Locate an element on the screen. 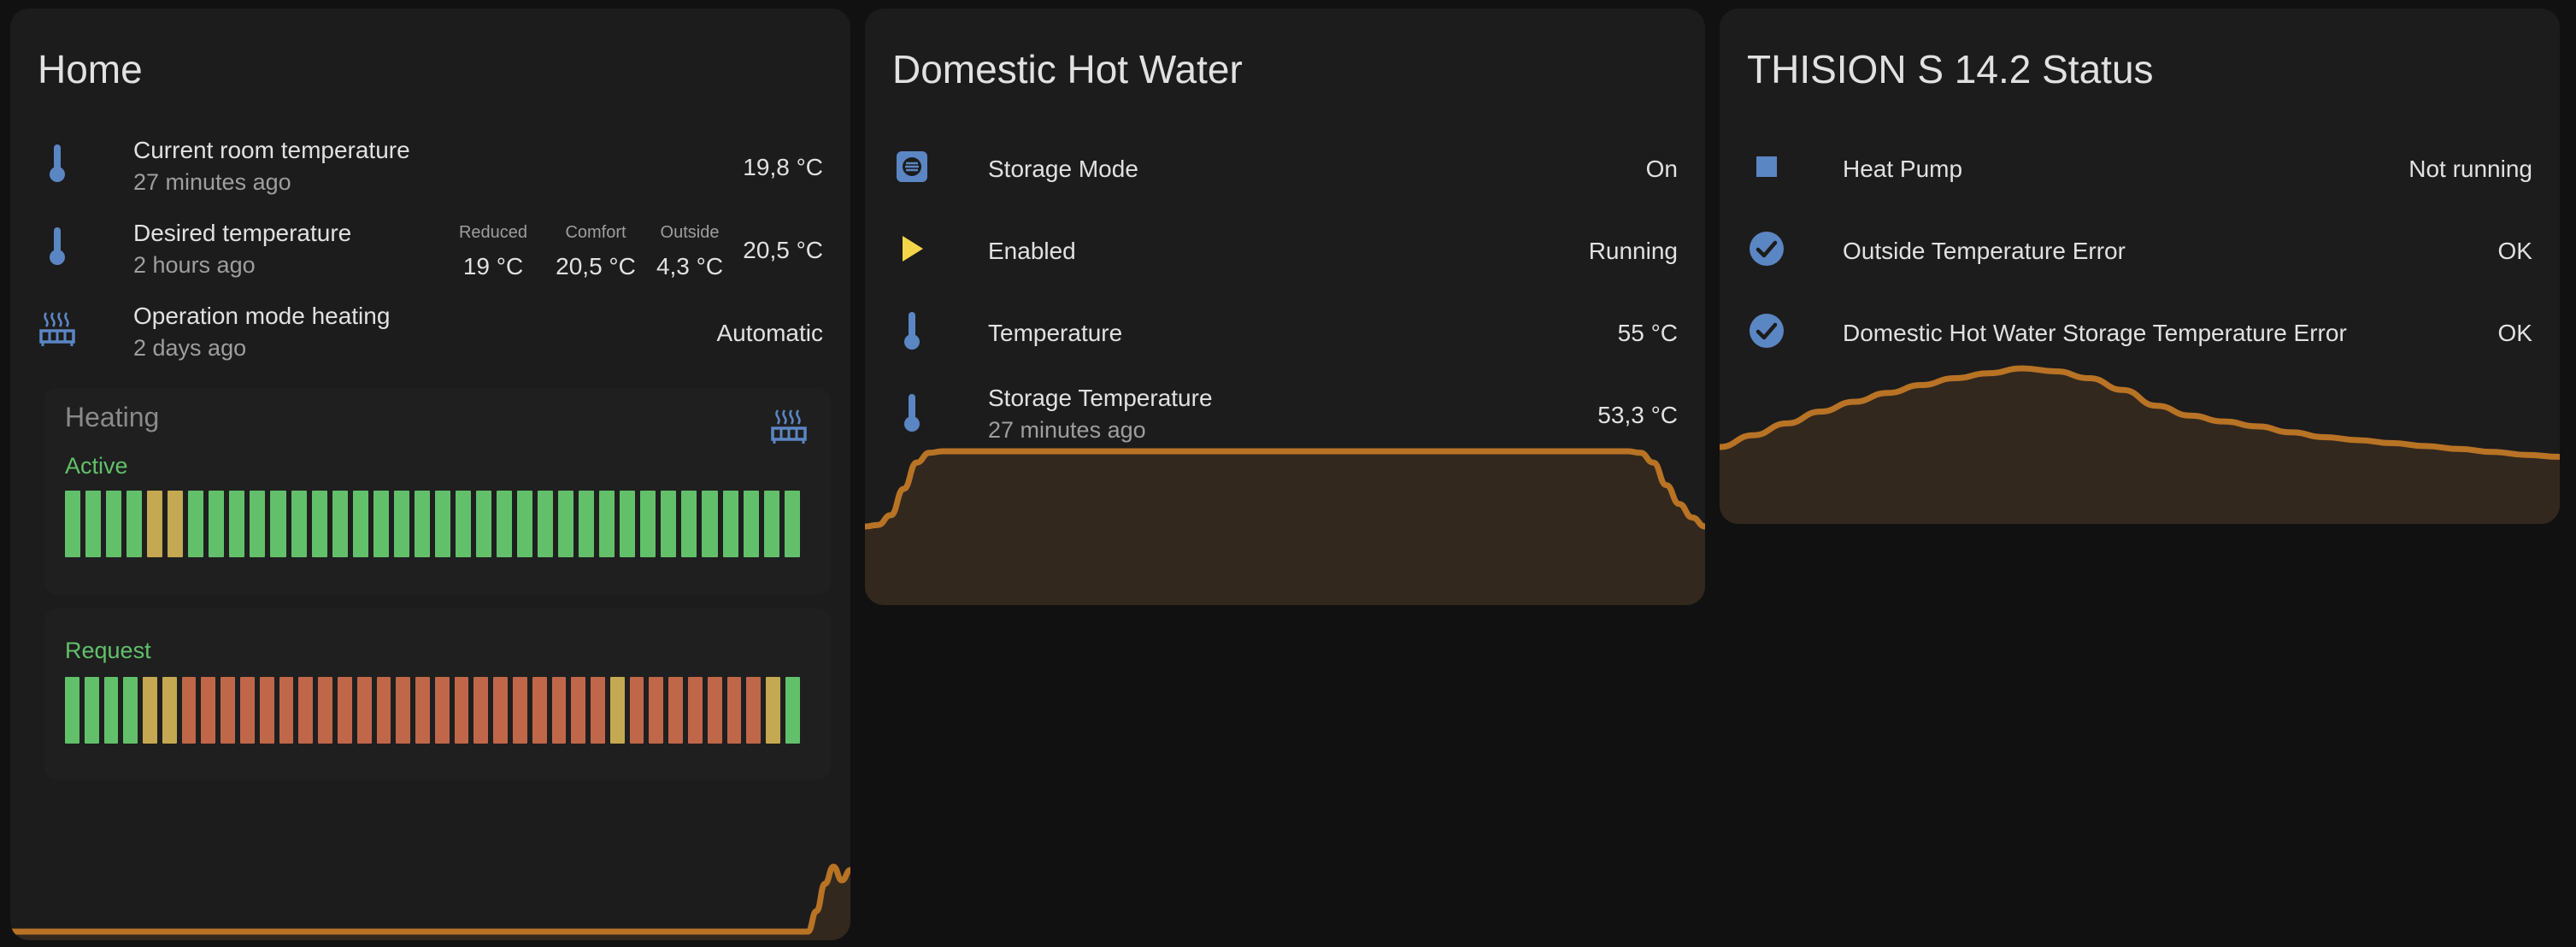 This screenshot has width=2576, height=947. row-value: 55 °C is located at coordinates (1647, 333).